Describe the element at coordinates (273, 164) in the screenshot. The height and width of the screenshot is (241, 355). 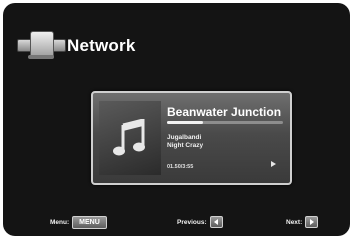
I see `play-icon` at that location.